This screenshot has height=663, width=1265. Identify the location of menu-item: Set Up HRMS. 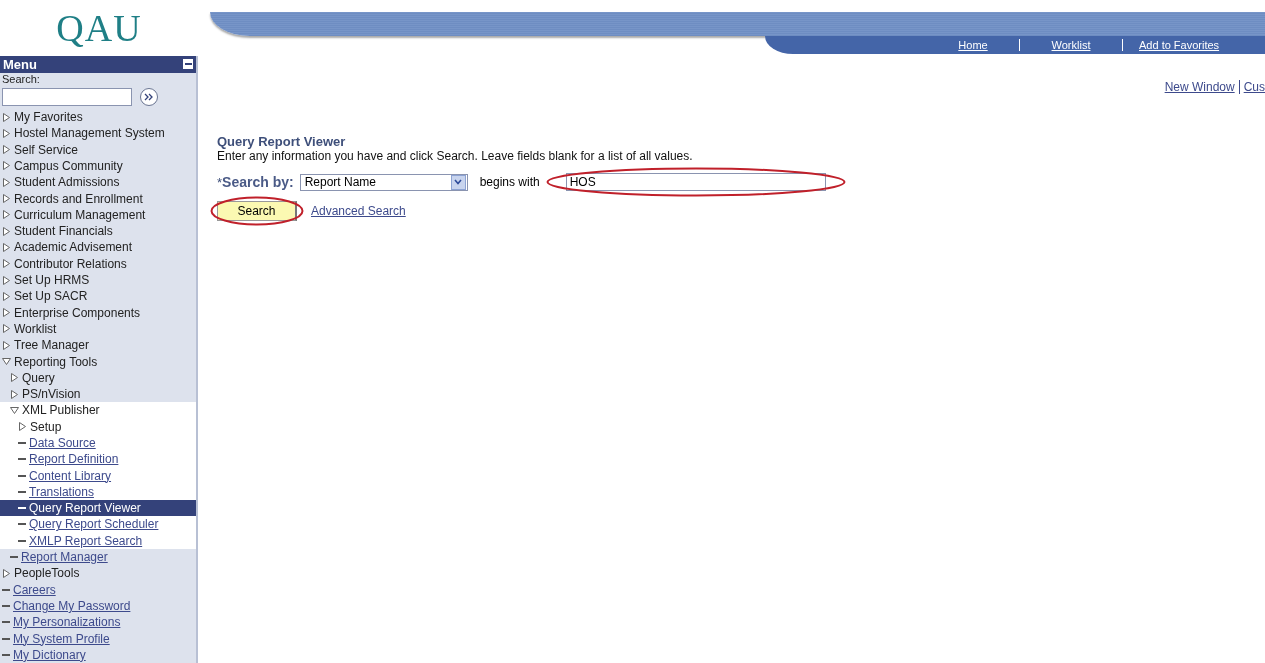
(98, 280).